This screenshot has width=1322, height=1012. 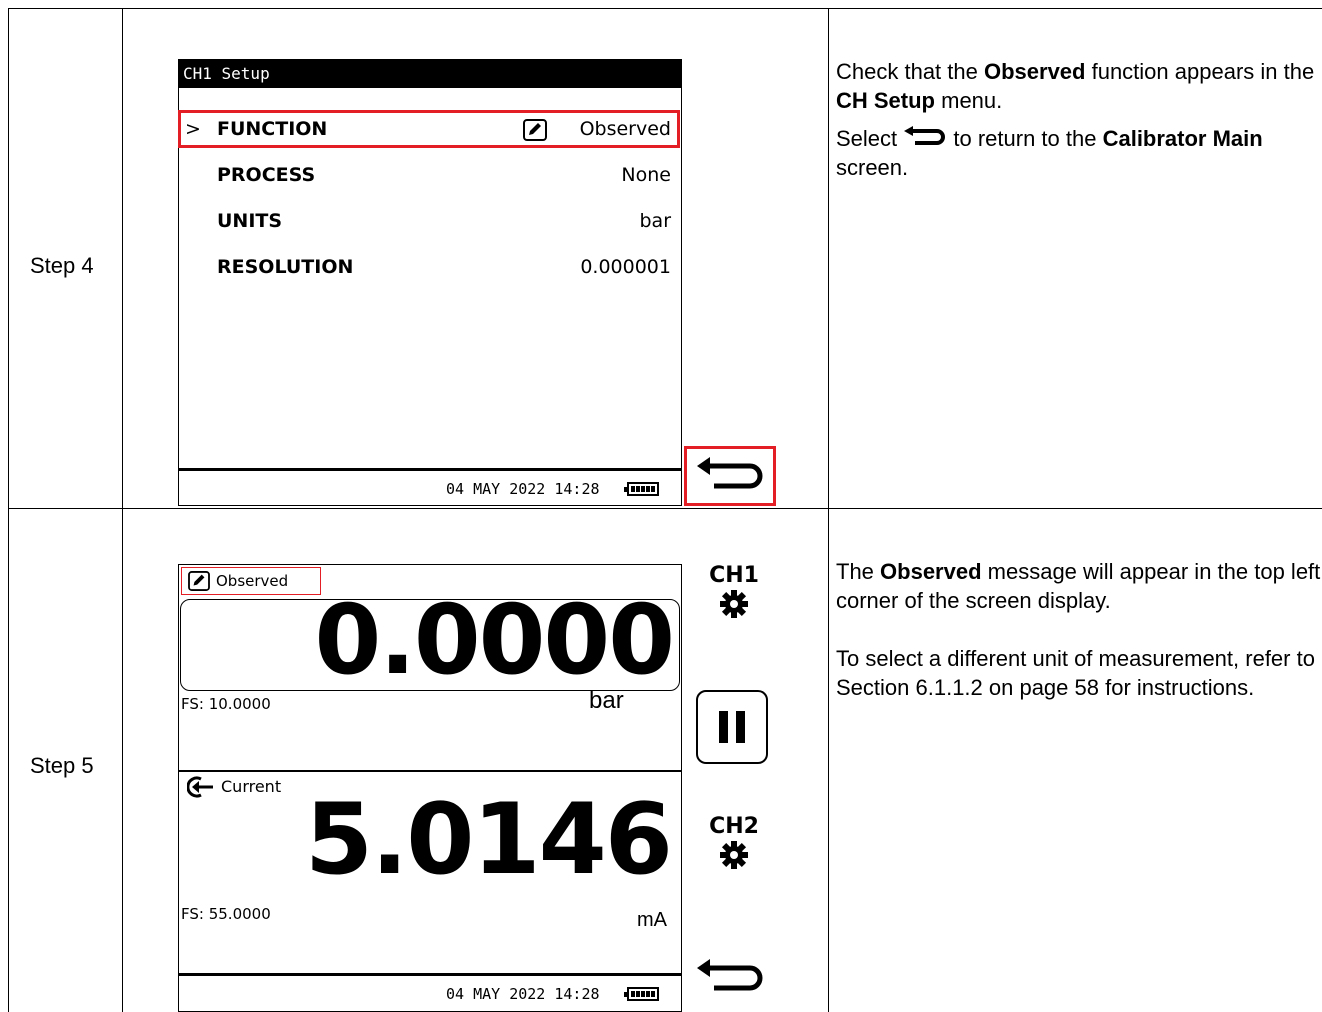 I want to click on pause-button, so click(x=732, y=727).